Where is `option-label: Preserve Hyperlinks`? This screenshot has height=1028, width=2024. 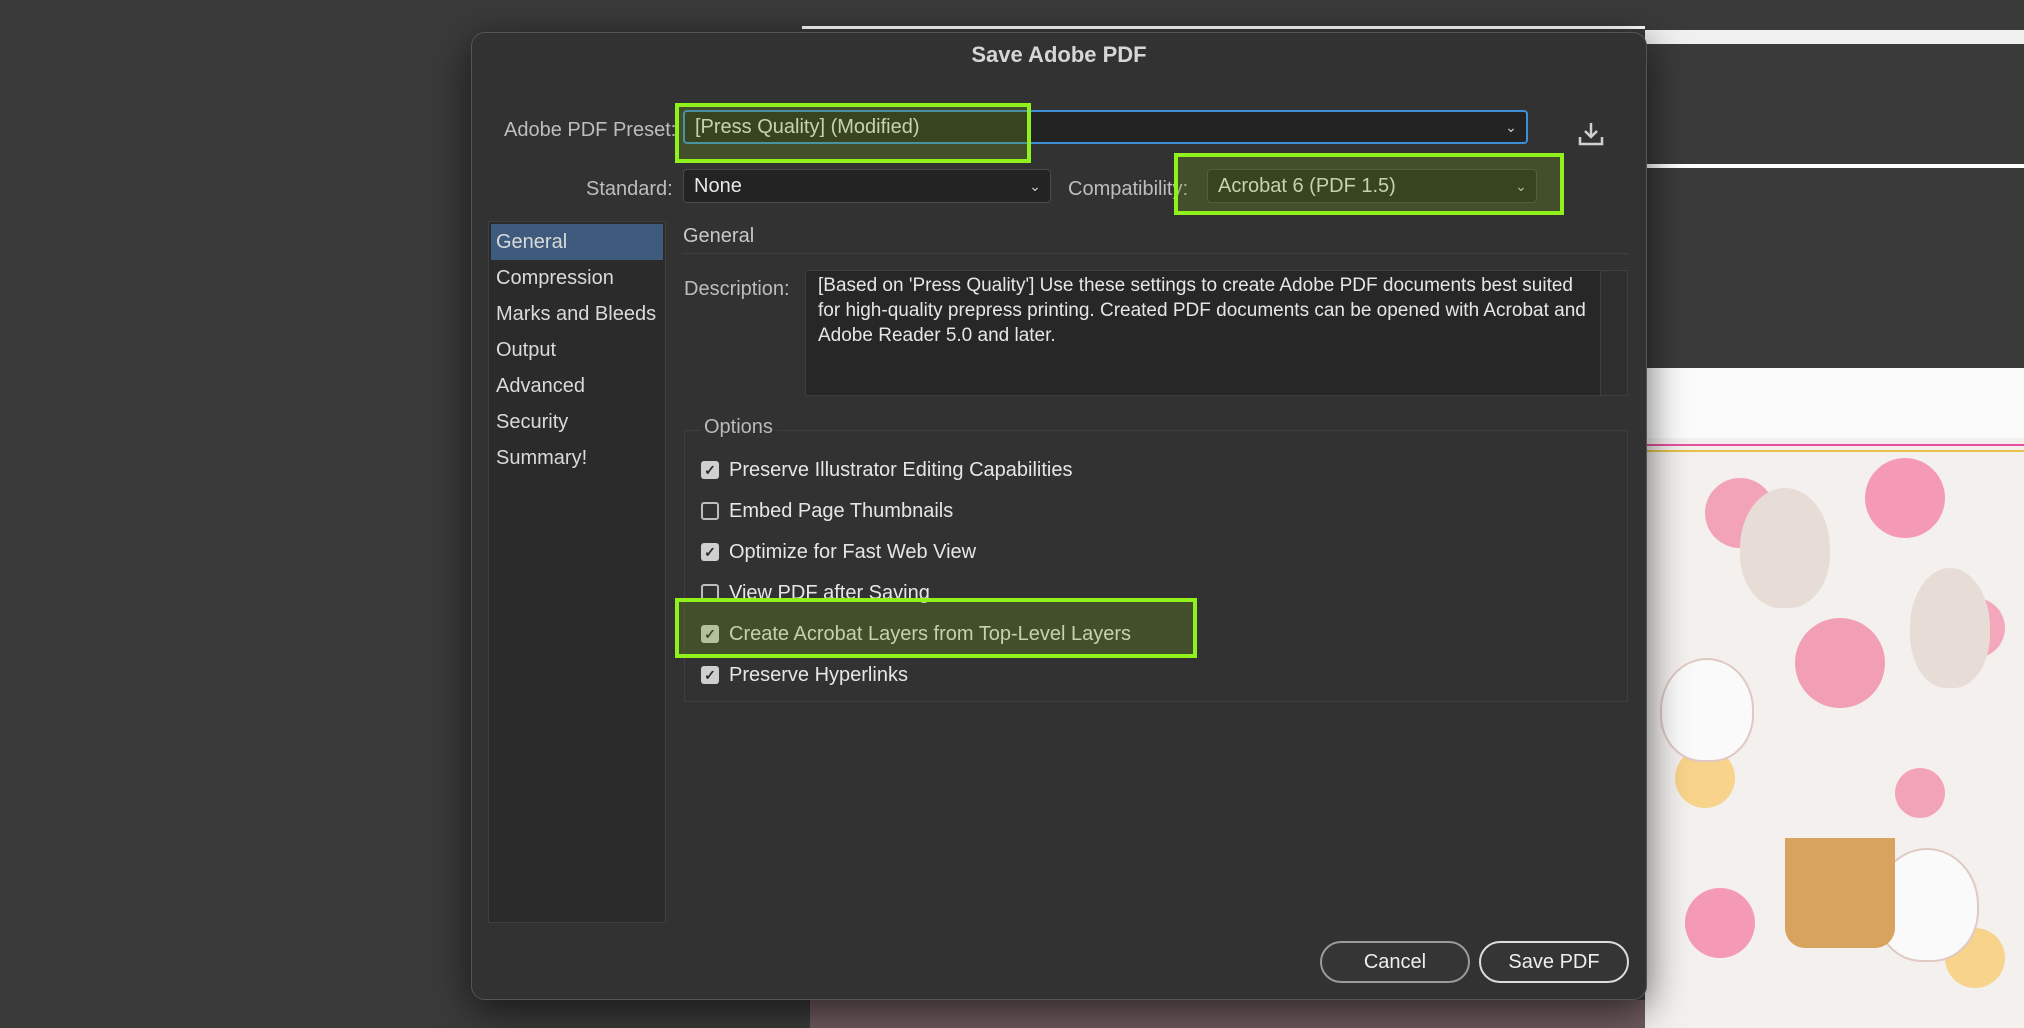 option-label: Preserve Hyperlinks is located at coordinates (818, 674).